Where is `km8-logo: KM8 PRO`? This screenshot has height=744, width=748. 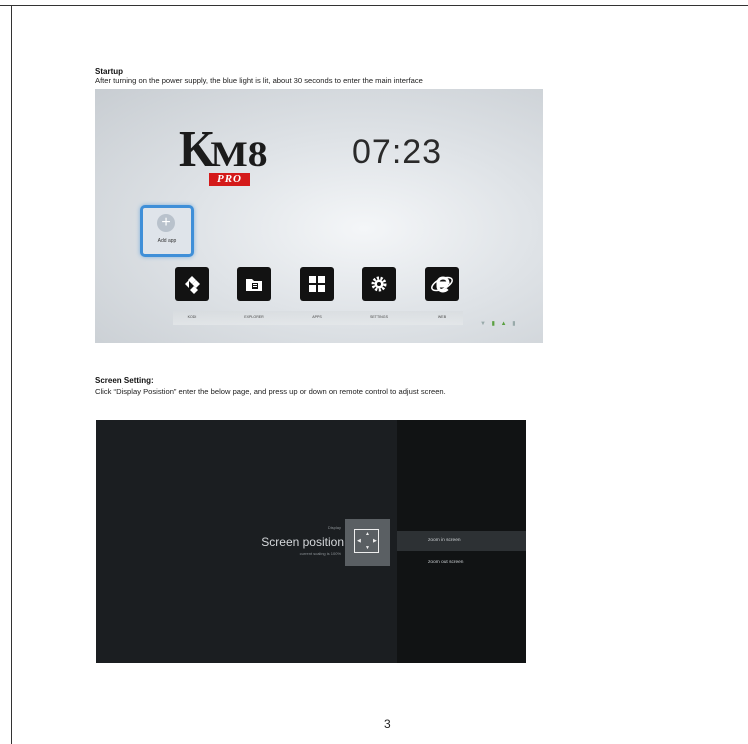 km8-logo: KM8 PRO is located at coordinates (223, 155).